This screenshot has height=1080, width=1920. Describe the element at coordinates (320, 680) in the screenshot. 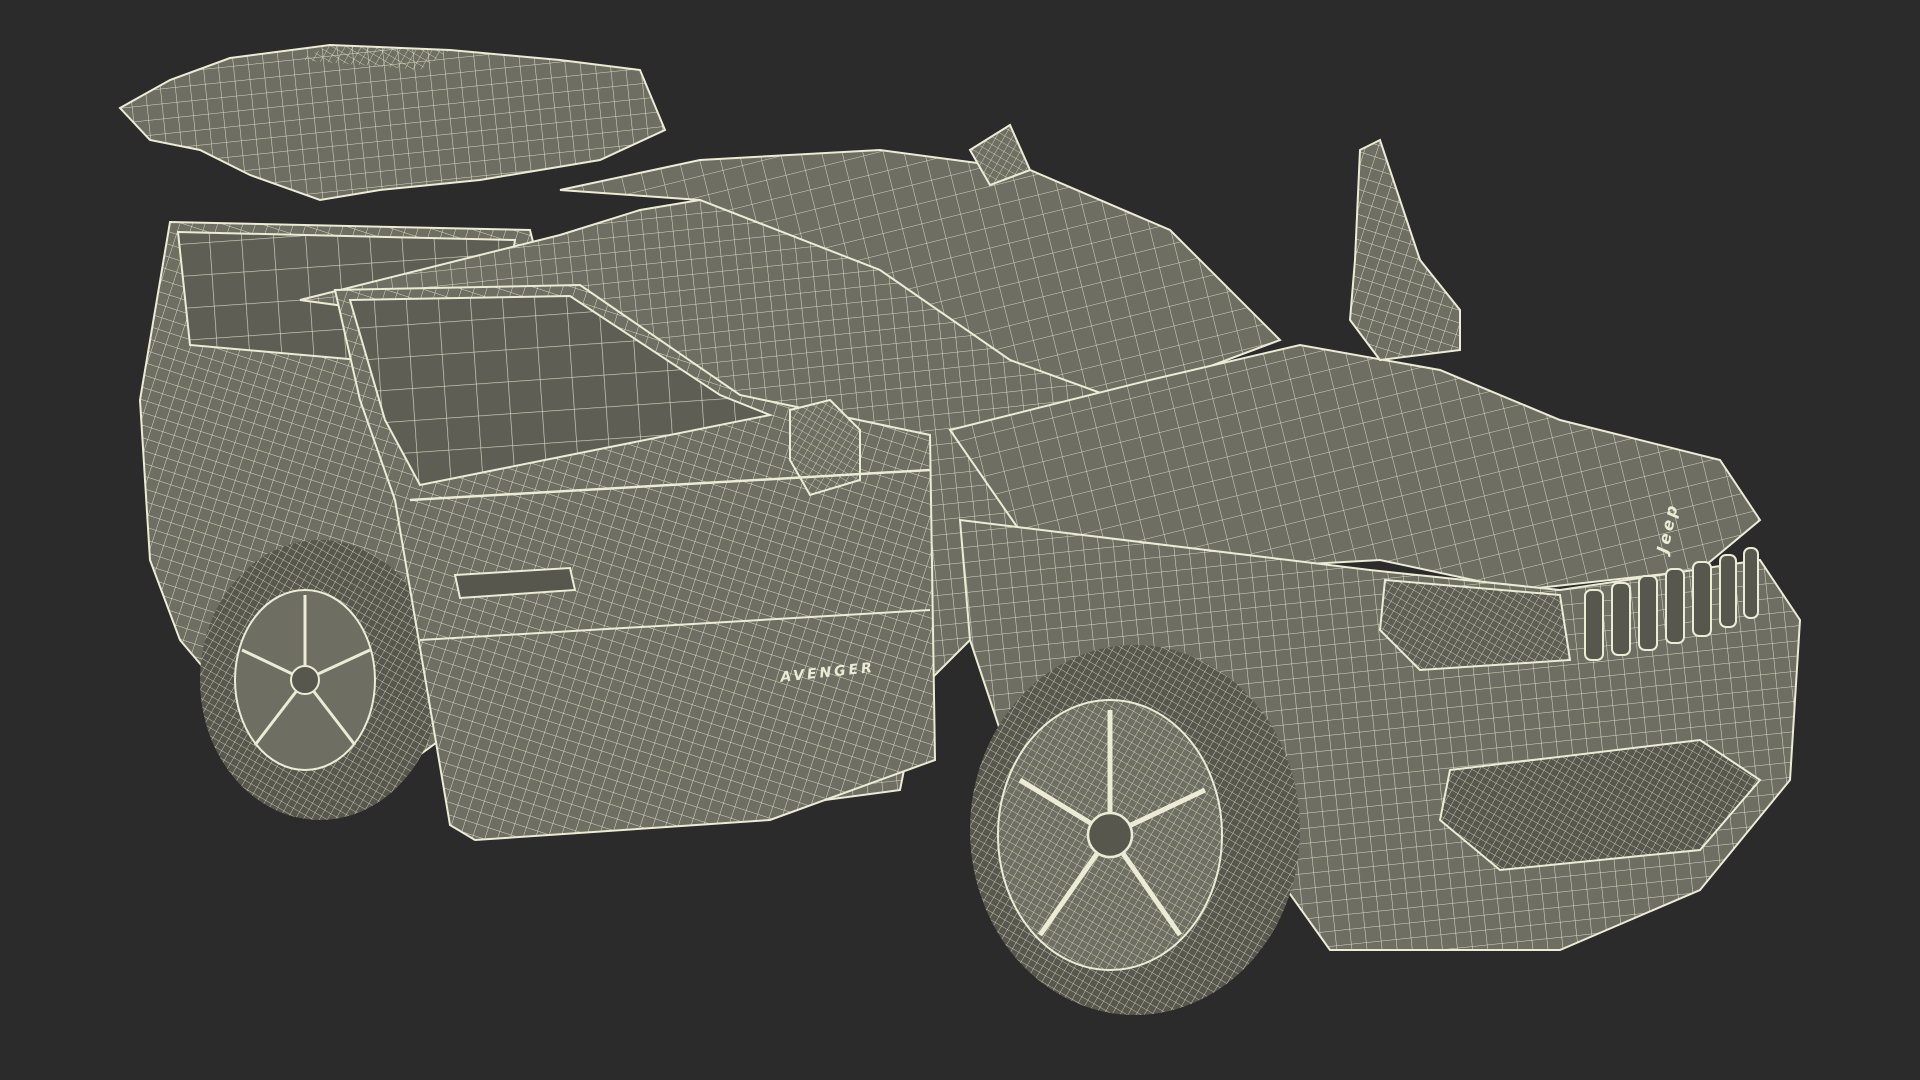

I see `rear-wheel` at that location.